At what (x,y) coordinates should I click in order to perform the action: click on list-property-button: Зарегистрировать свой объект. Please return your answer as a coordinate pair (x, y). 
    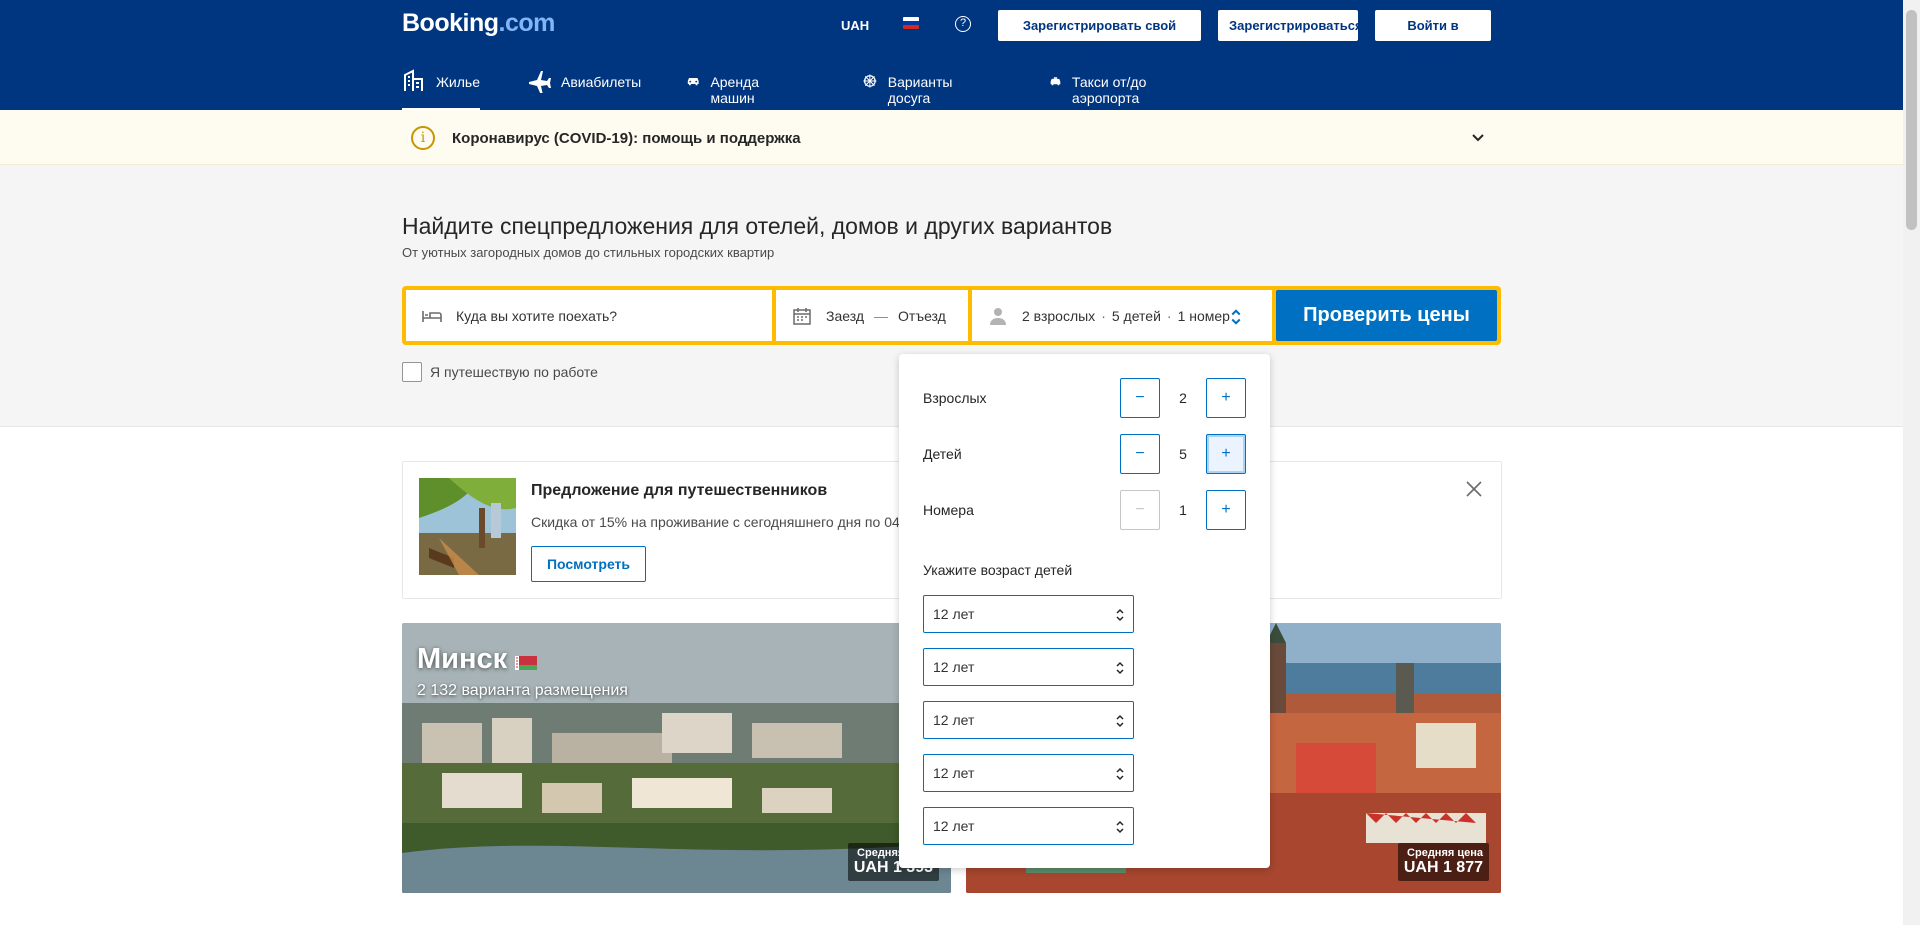
    Looking at the image, I should click on (1099, 36).